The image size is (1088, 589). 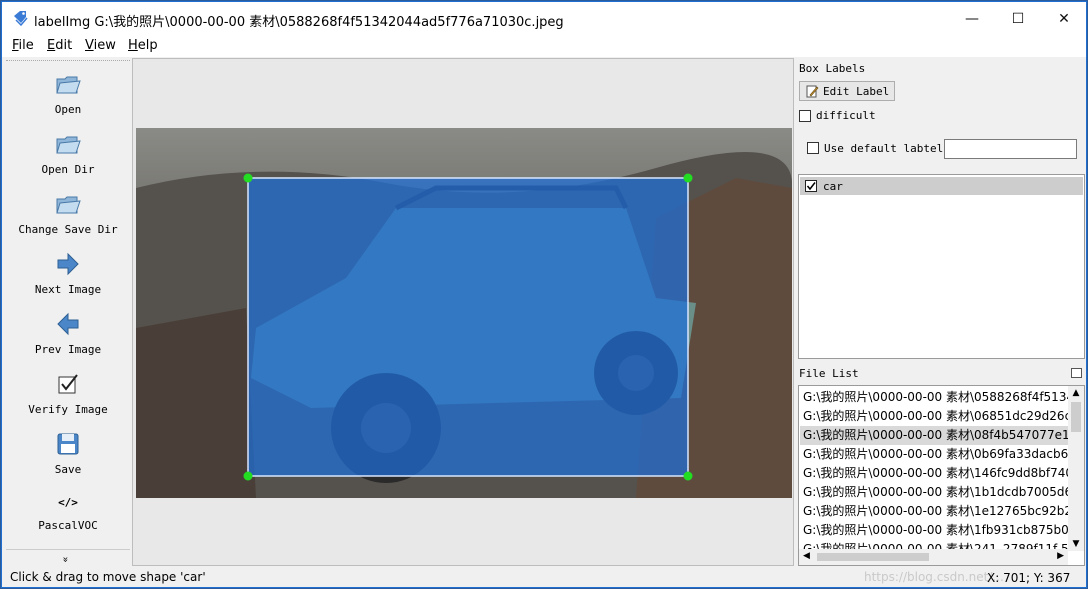 What do you see at coordinates (846, 115) in the screenshot?
I see `difficult-label: difficult` at bounding box center [846, 115].